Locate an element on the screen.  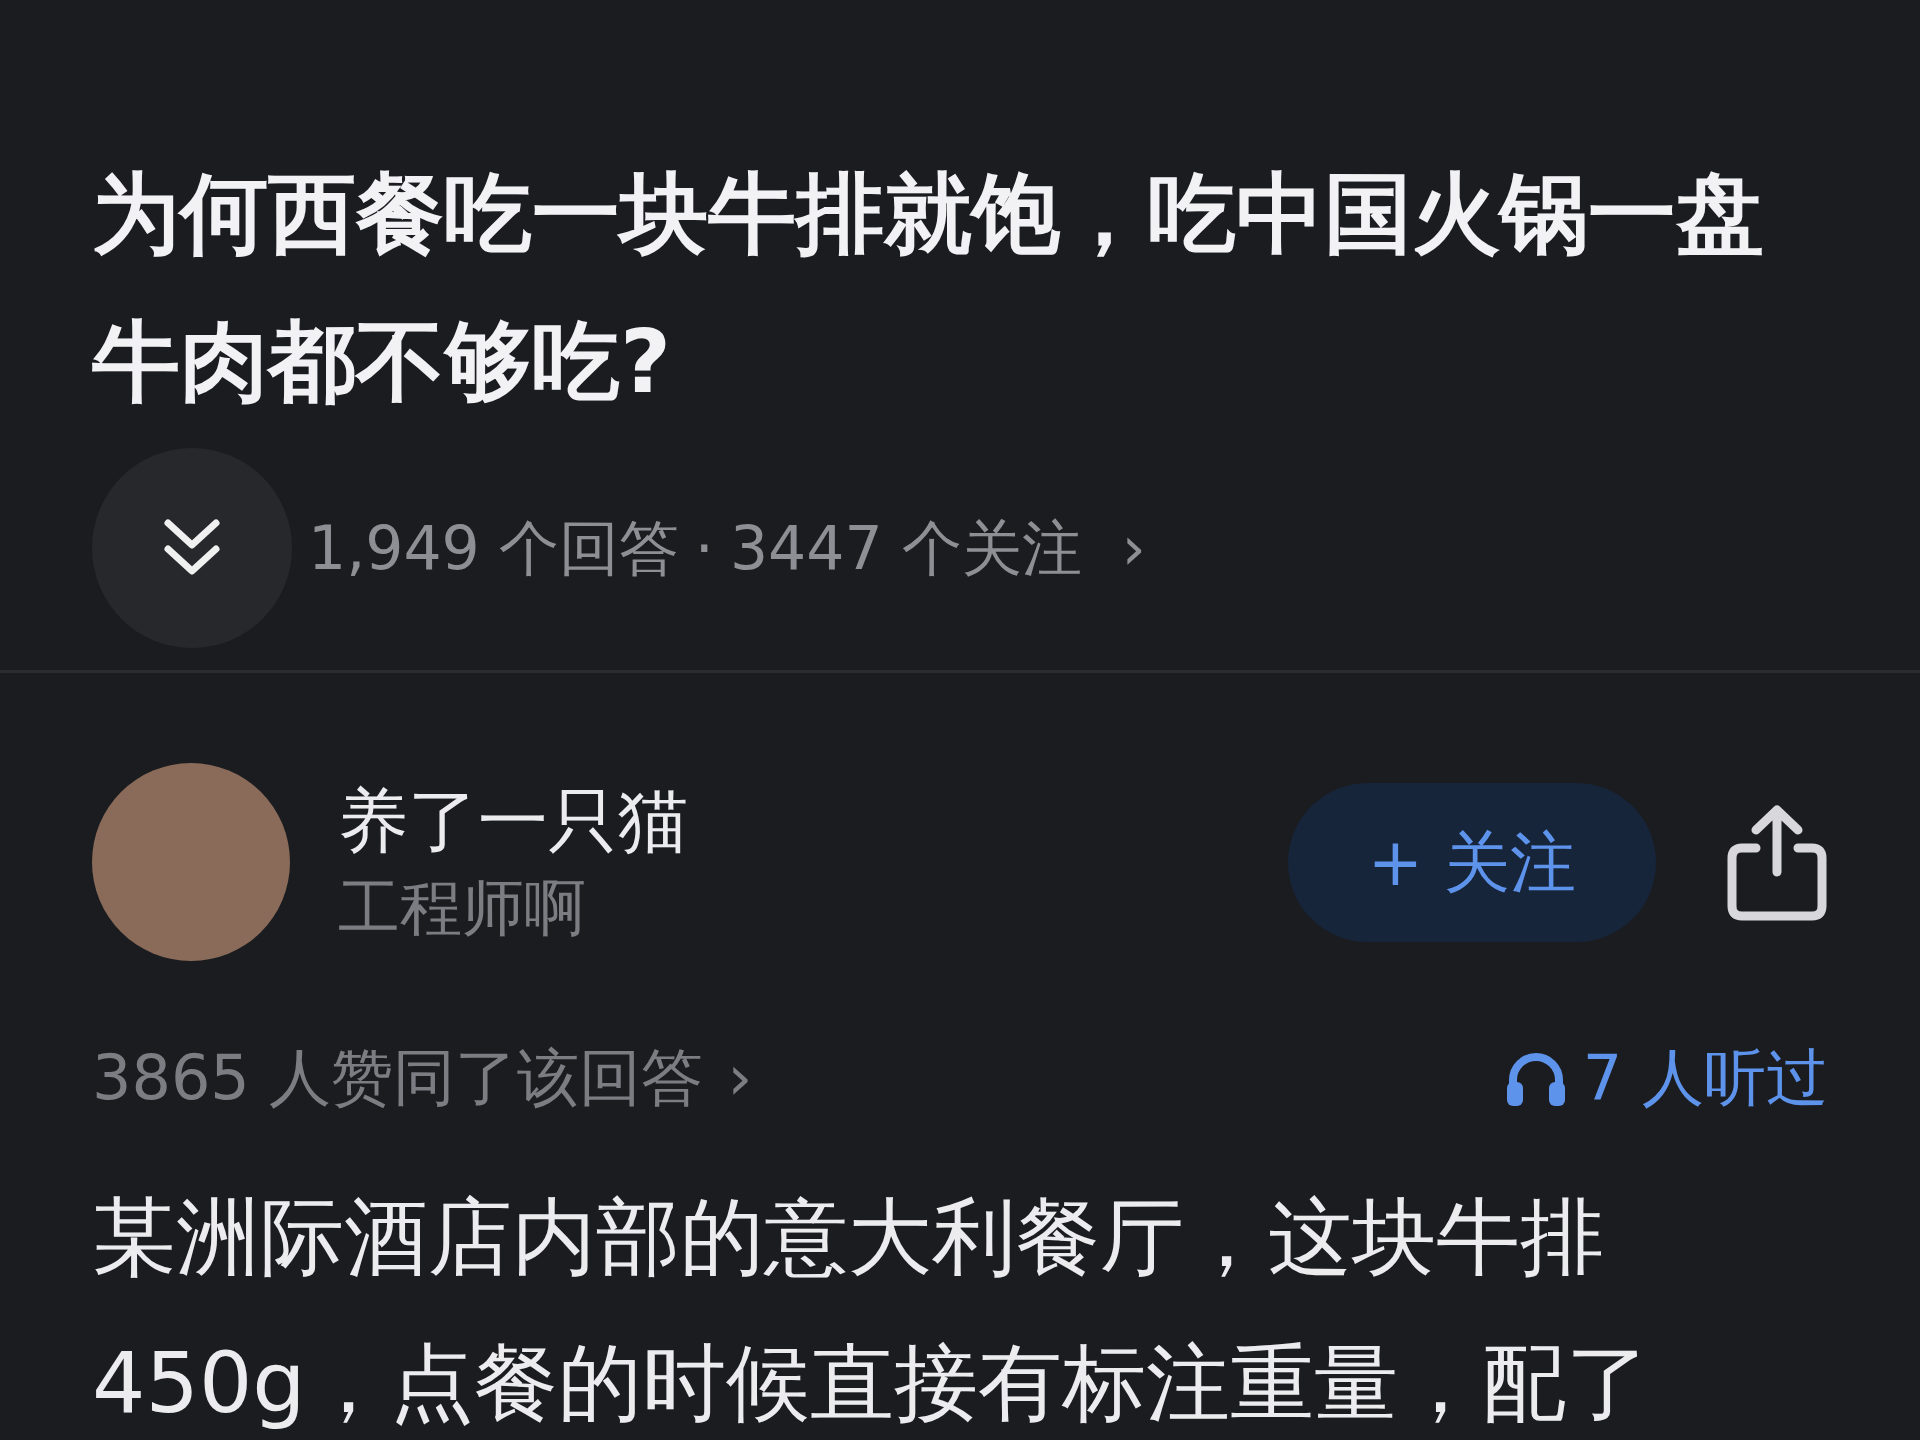
followers-count: 3447 个关注 is located at coordinates (905, 548).